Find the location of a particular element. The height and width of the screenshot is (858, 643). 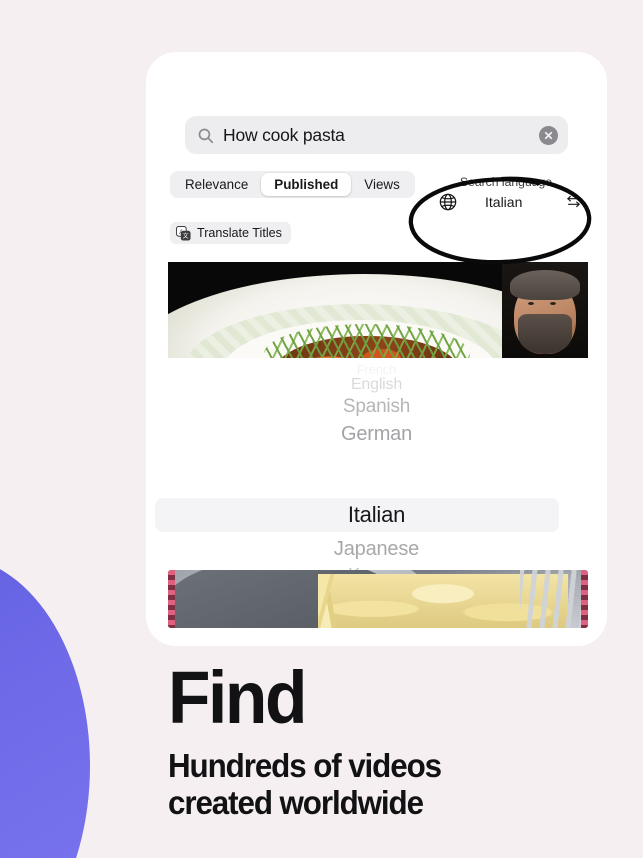

search-icon is located at coordinates (205, 135).